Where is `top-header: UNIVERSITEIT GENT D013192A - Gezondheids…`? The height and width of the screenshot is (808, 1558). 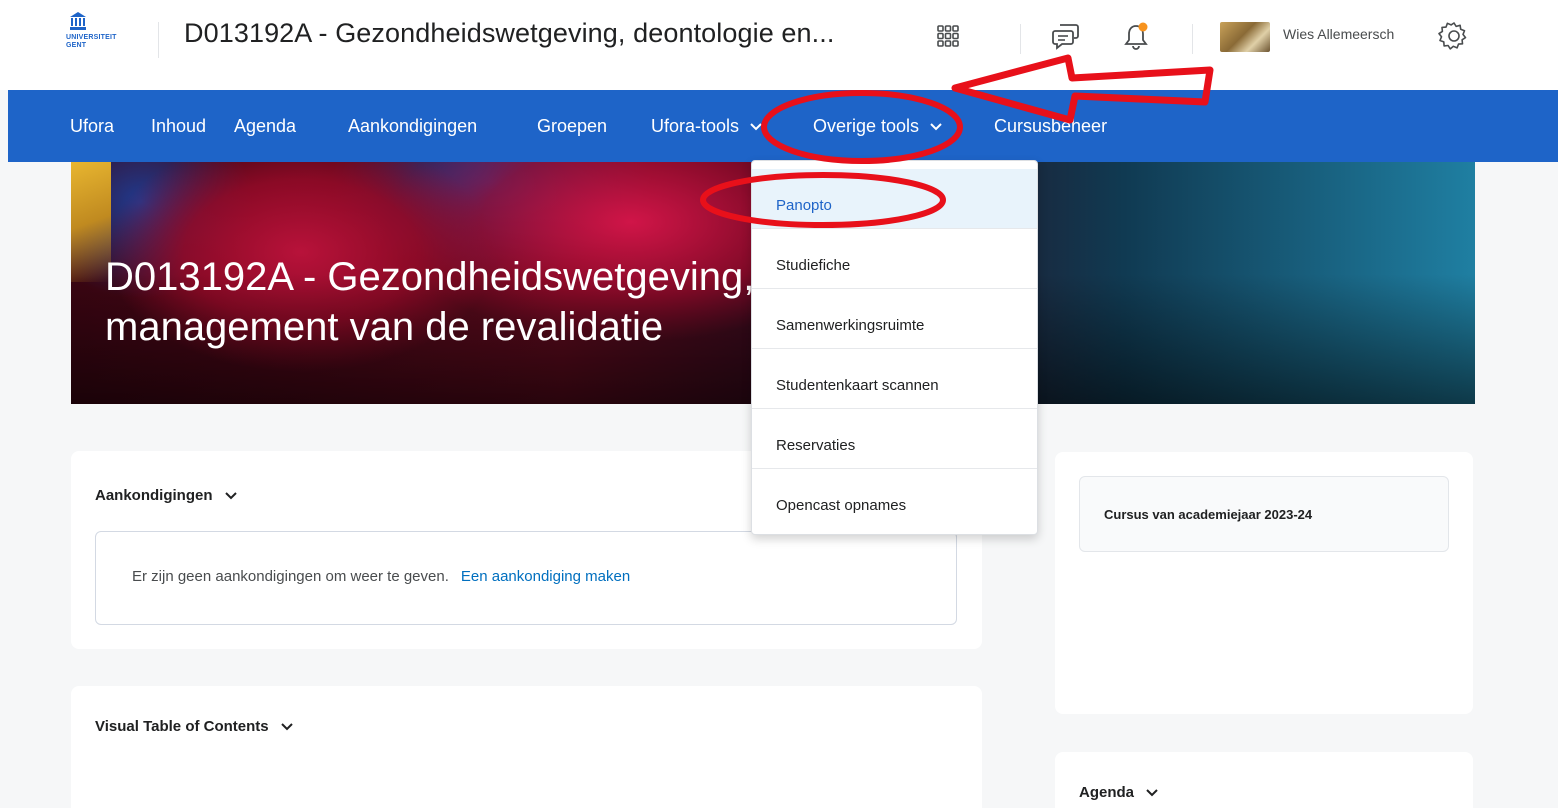 top-header: UNIVERSITEIT GENT D013192A - Gezondheids… is located at coordinates (779, 45).